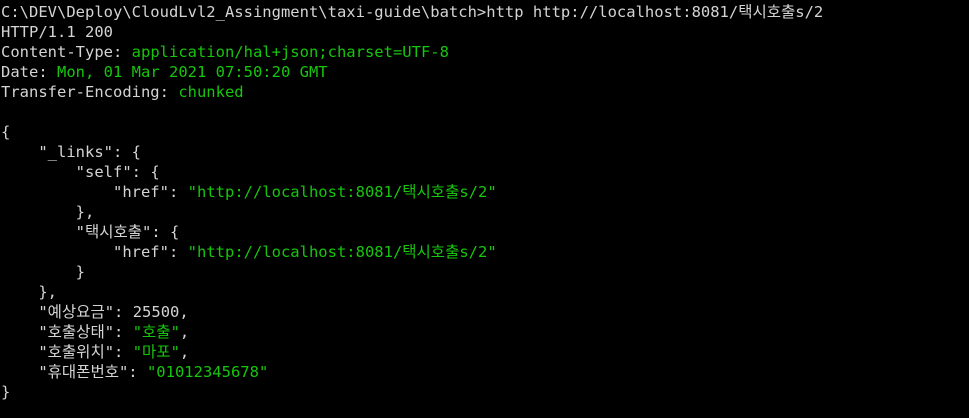  Describe the element at coordinates (103, 172) in the screenshot. I see `json-key: "self"` at that location.